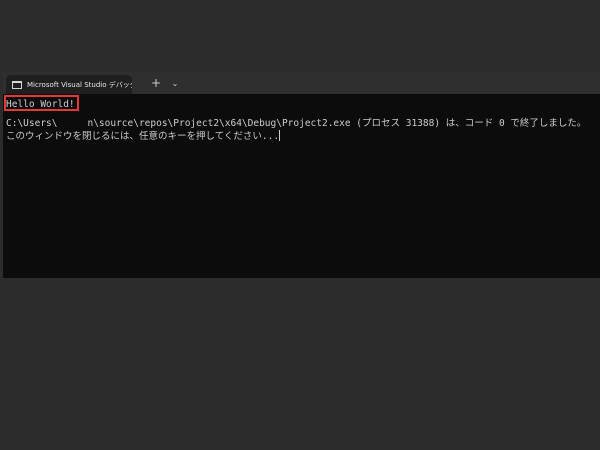  I want to click on text-cursor, so click(280, 135).